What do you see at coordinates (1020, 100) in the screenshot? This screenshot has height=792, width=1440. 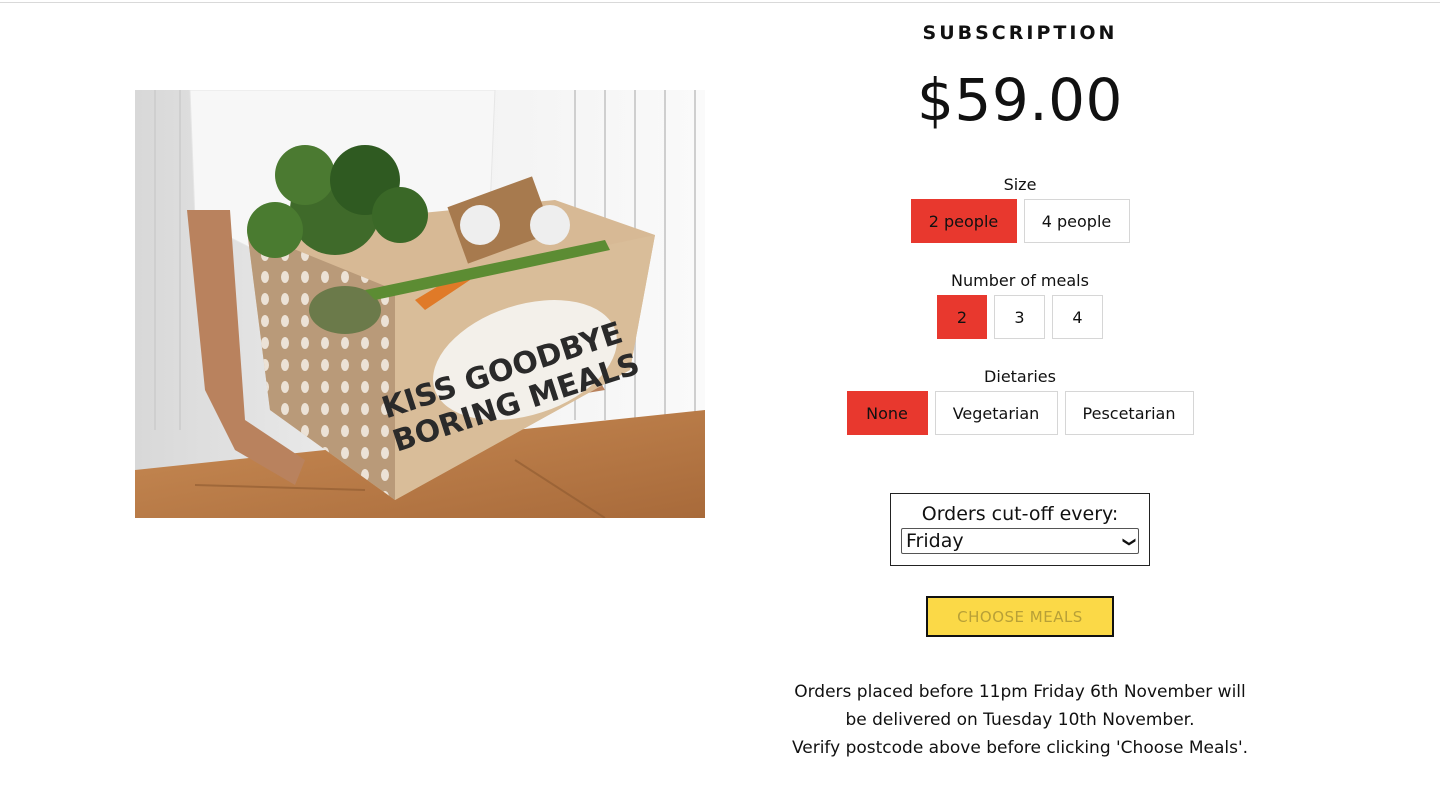 I see `product-price: $59.00` at bounding box center [1020, 100].